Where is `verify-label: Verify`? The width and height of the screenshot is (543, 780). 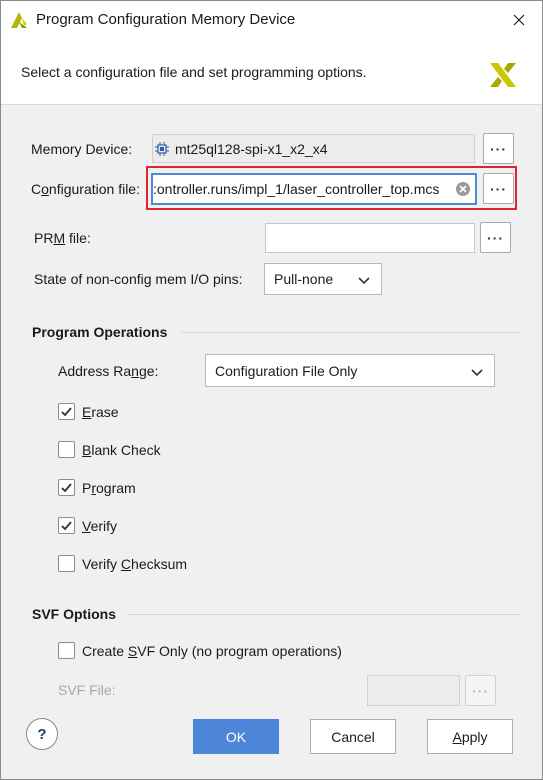
verify-label: Verify is located at coordinates (100, 526).